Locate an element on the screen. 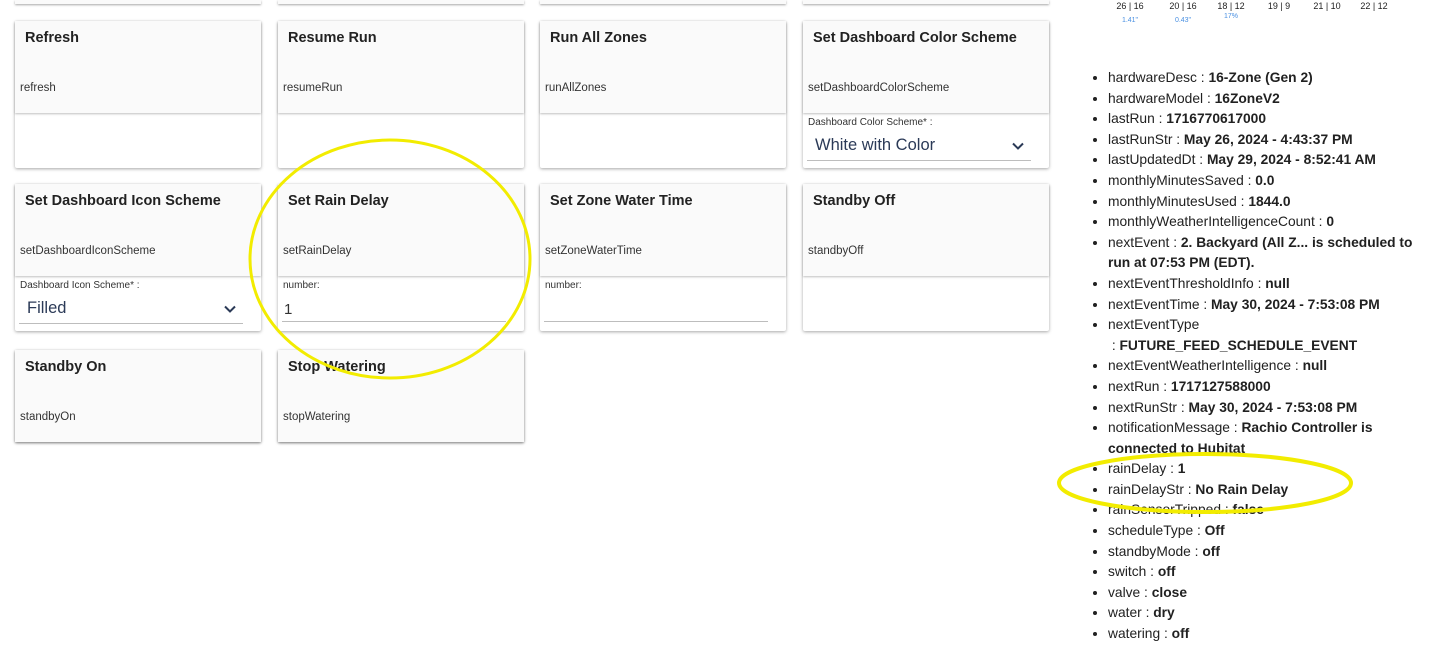 Image resolution: width=1432 pixels, height=664 pixels. set-rain-delay-button: Set Rain Delay setRainDelay is located at coordinates (401, 230).